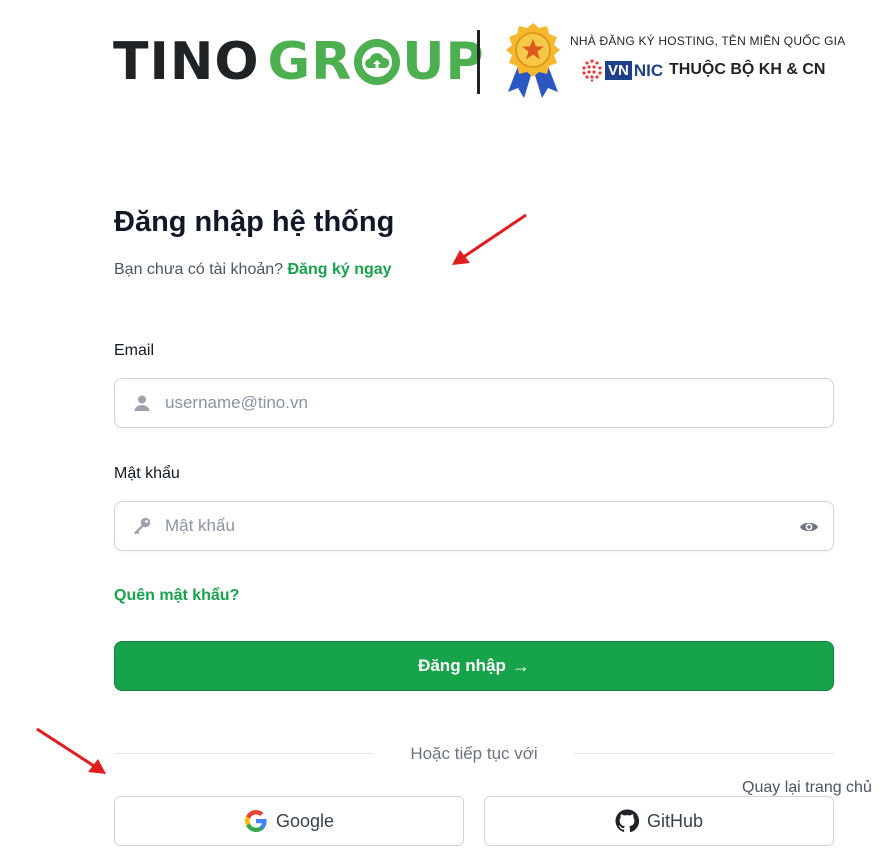 Image resolution: width=895 pixels, height=856 pixels. I want to click on google-login-button: Google, so click(289, 821).